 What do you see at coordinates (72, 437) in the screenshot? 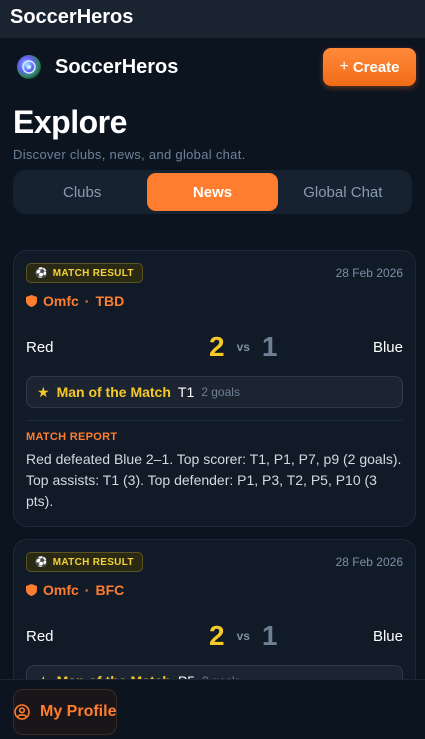
I see `match-report-label: MATCH REPORT` at bounding box center [72, 437].